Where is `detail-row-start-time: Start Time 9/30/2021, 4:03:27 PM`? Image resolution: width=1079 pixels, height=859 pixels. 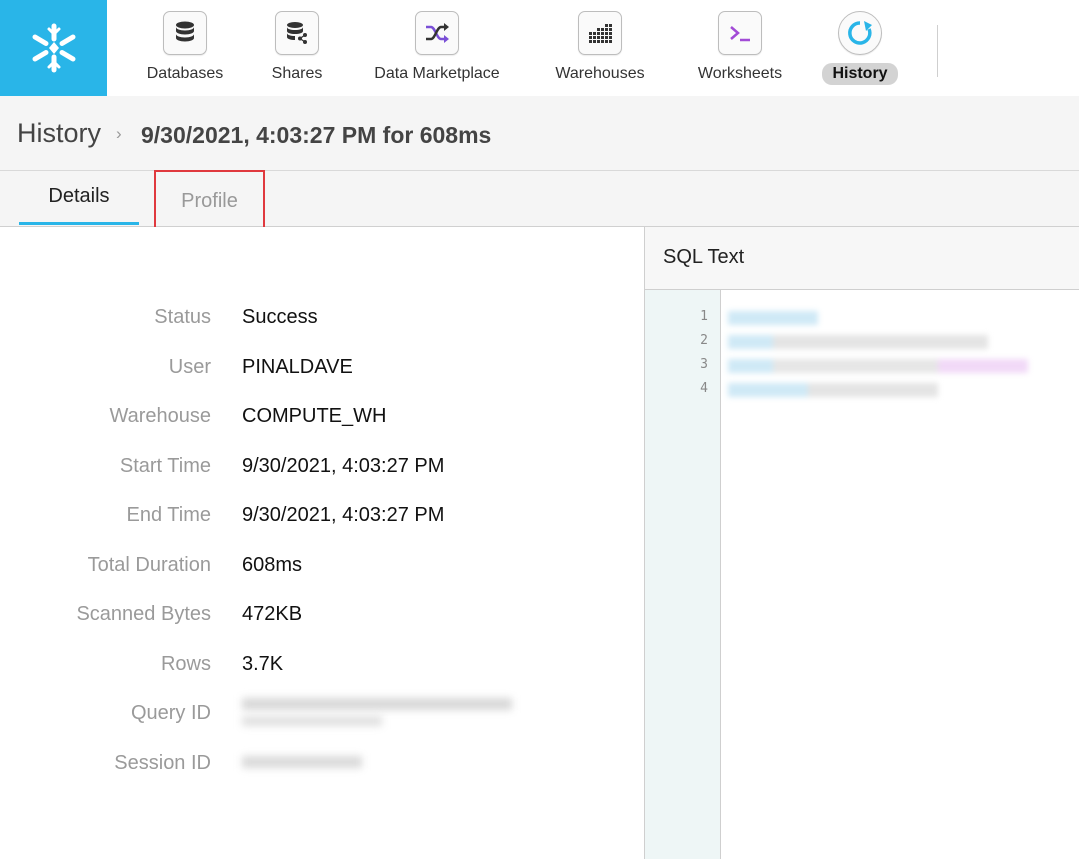
detail-row-start-time: Start Time 9/30/2021, 4:03:27 PM is located at coordinates (322, 470).